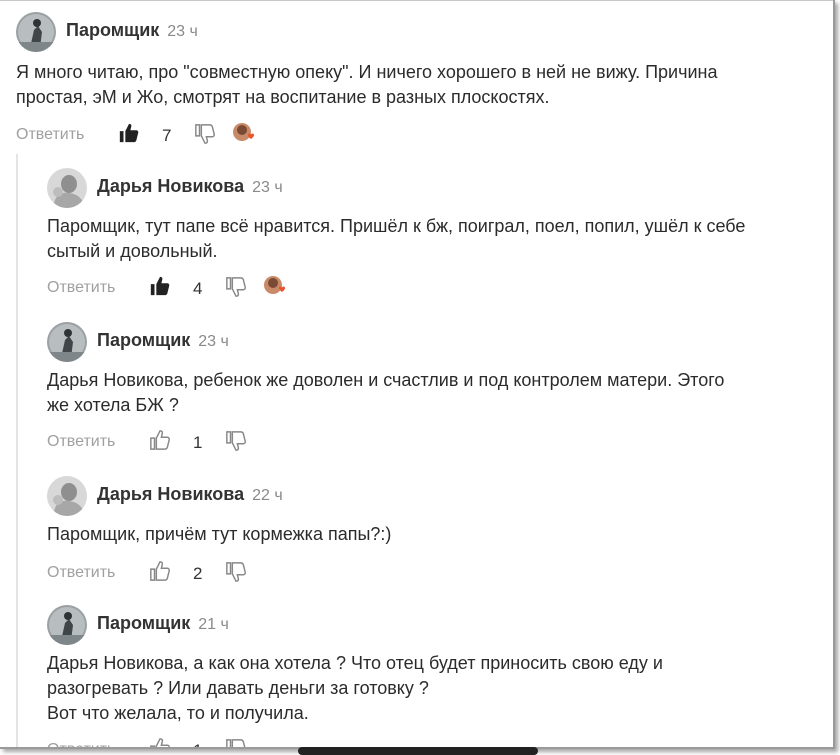  I want to click on author-name: Дарья Новикова 22 ч, so click(190, 494).